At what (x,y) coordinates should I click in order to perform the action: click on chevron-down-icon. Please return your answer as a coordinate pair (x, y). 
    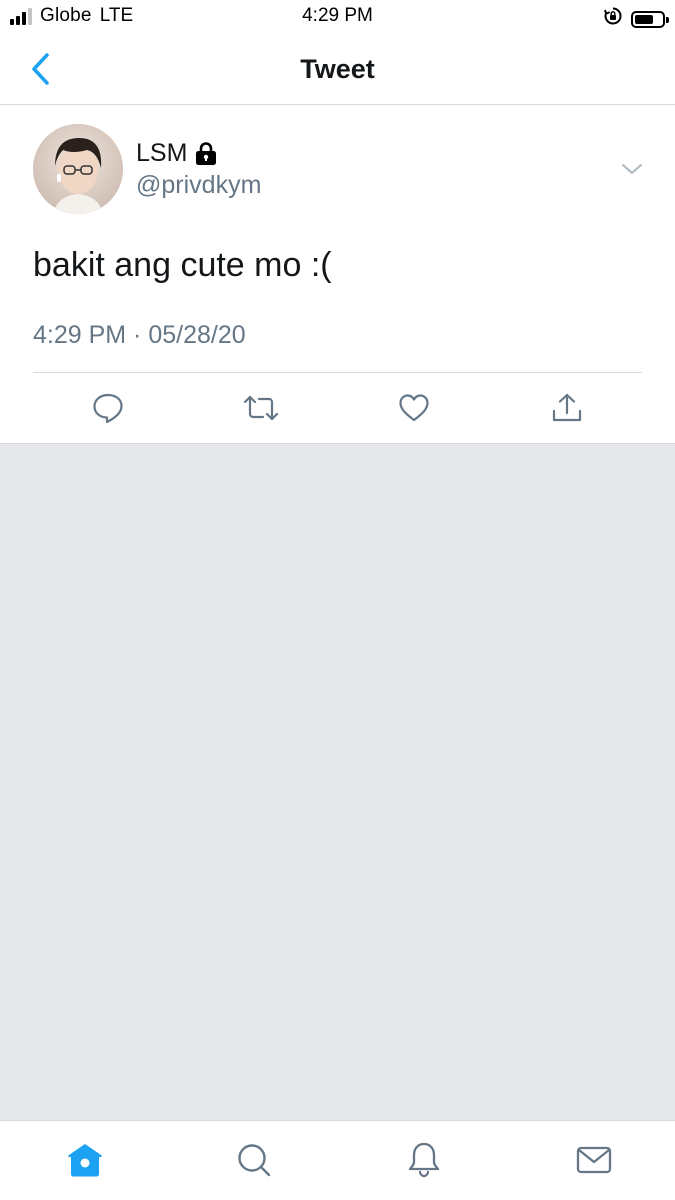
    Looking at the image, I should click on (632, 169).